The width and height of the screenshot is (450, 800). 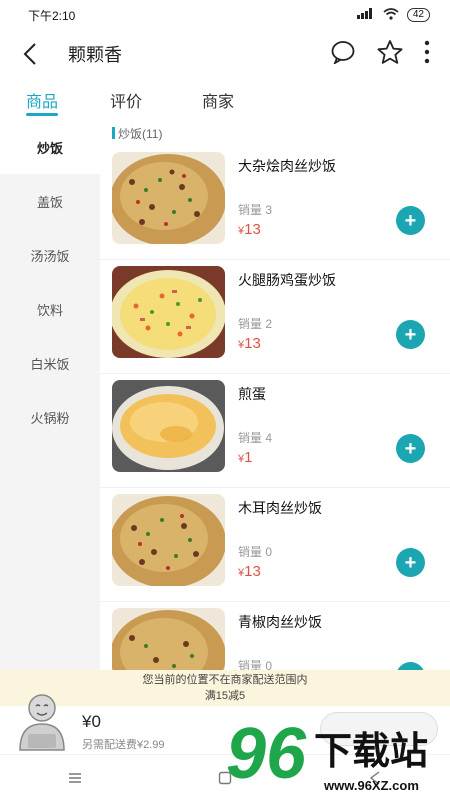 I want to click on more-button, so click(x=427, y=54).